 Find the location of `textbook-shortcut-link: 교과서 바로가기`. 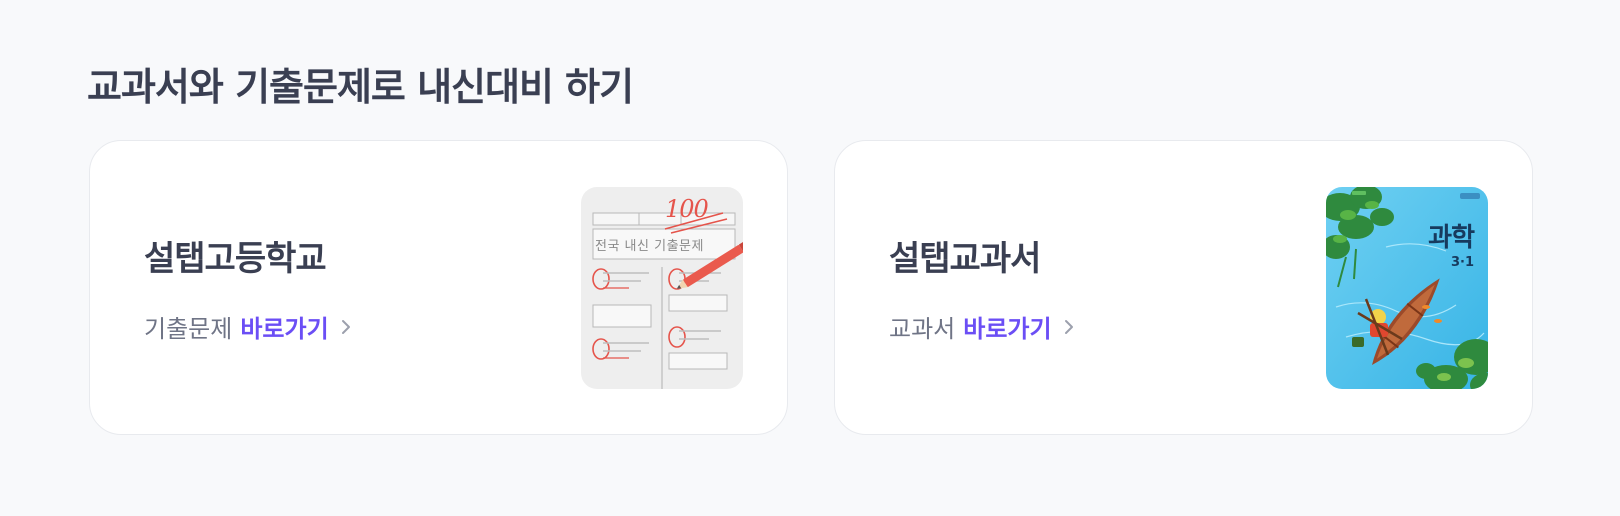

textbook-shortcut-link: 교과서 바로가기 is located at coordinates (983, 326).